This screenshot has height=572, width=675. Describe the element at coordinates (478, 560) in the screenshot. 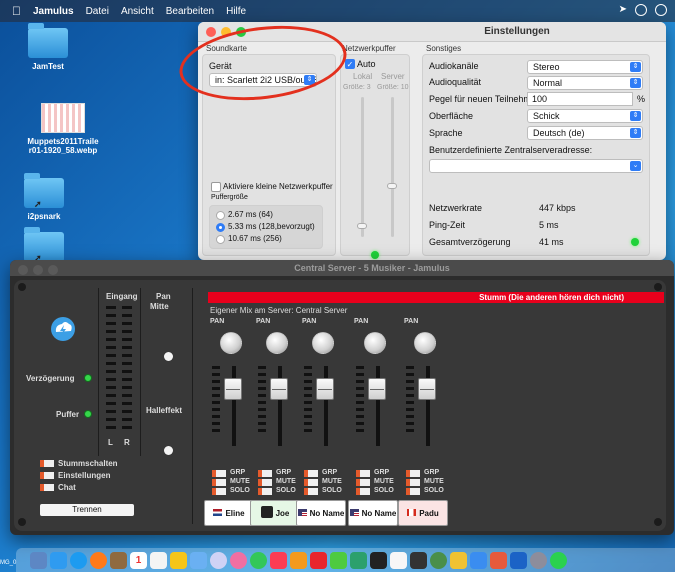

I see `appstore-icon` at that location.